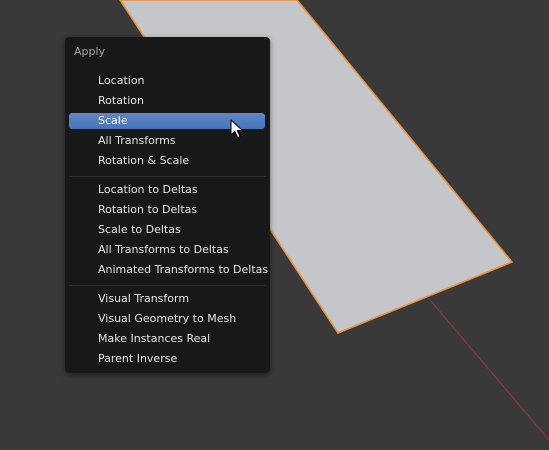 The height and width of the screenshot is (450, 549). What do you see at coordinates (148, 189) in the screenshot?
I see `menu-item-label: Location to Deltas` at bounding box center [148, 189].